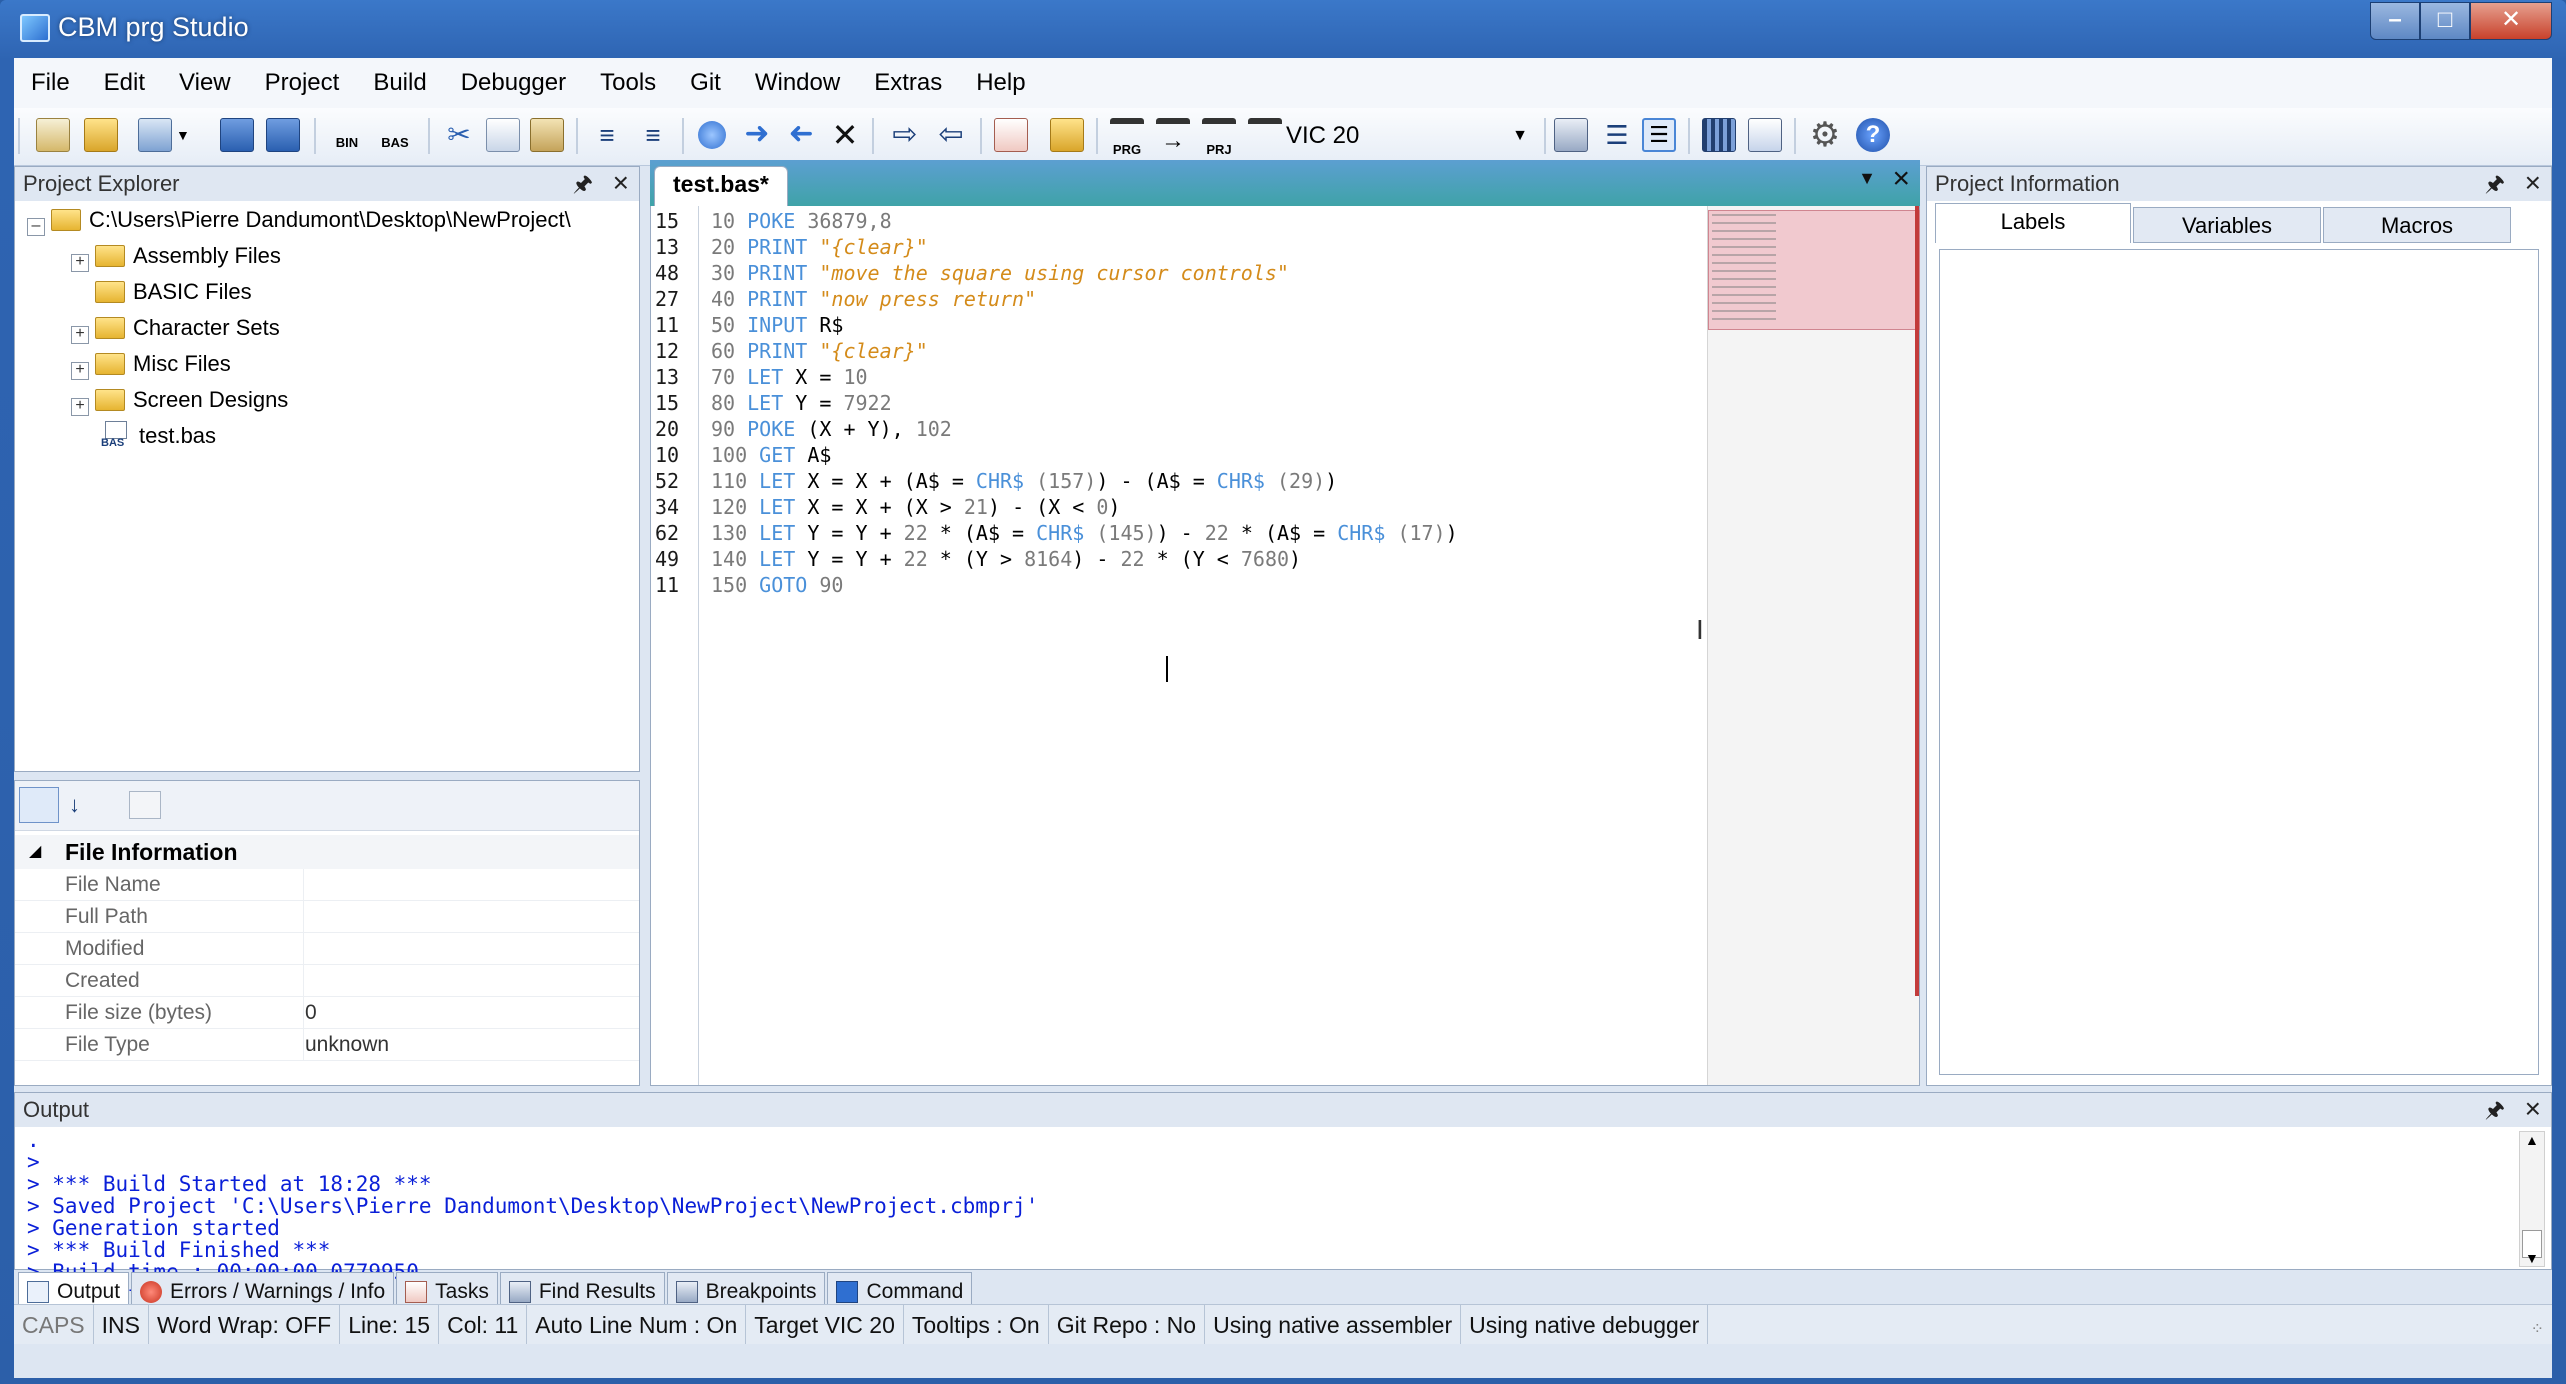 The image size is (2566, 1384). What do you see at coordinates (1617, 135) in the screenshot?
I see `numbered-list-icon: ☰` at bounding box center [1617, 135].